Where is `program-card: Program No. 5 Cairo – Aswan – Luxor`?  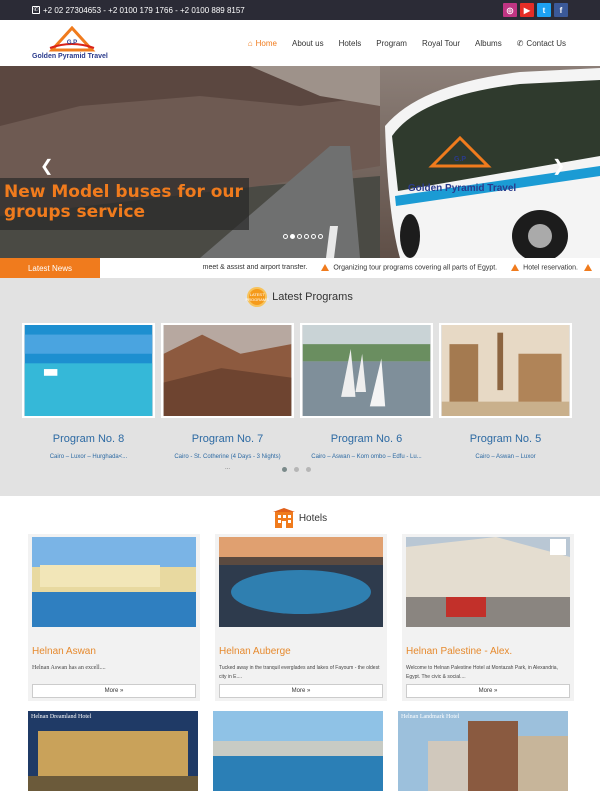 program-card: Program No. 5 Cairo – Aswan – Luxor is located at coordinates (505, 397).